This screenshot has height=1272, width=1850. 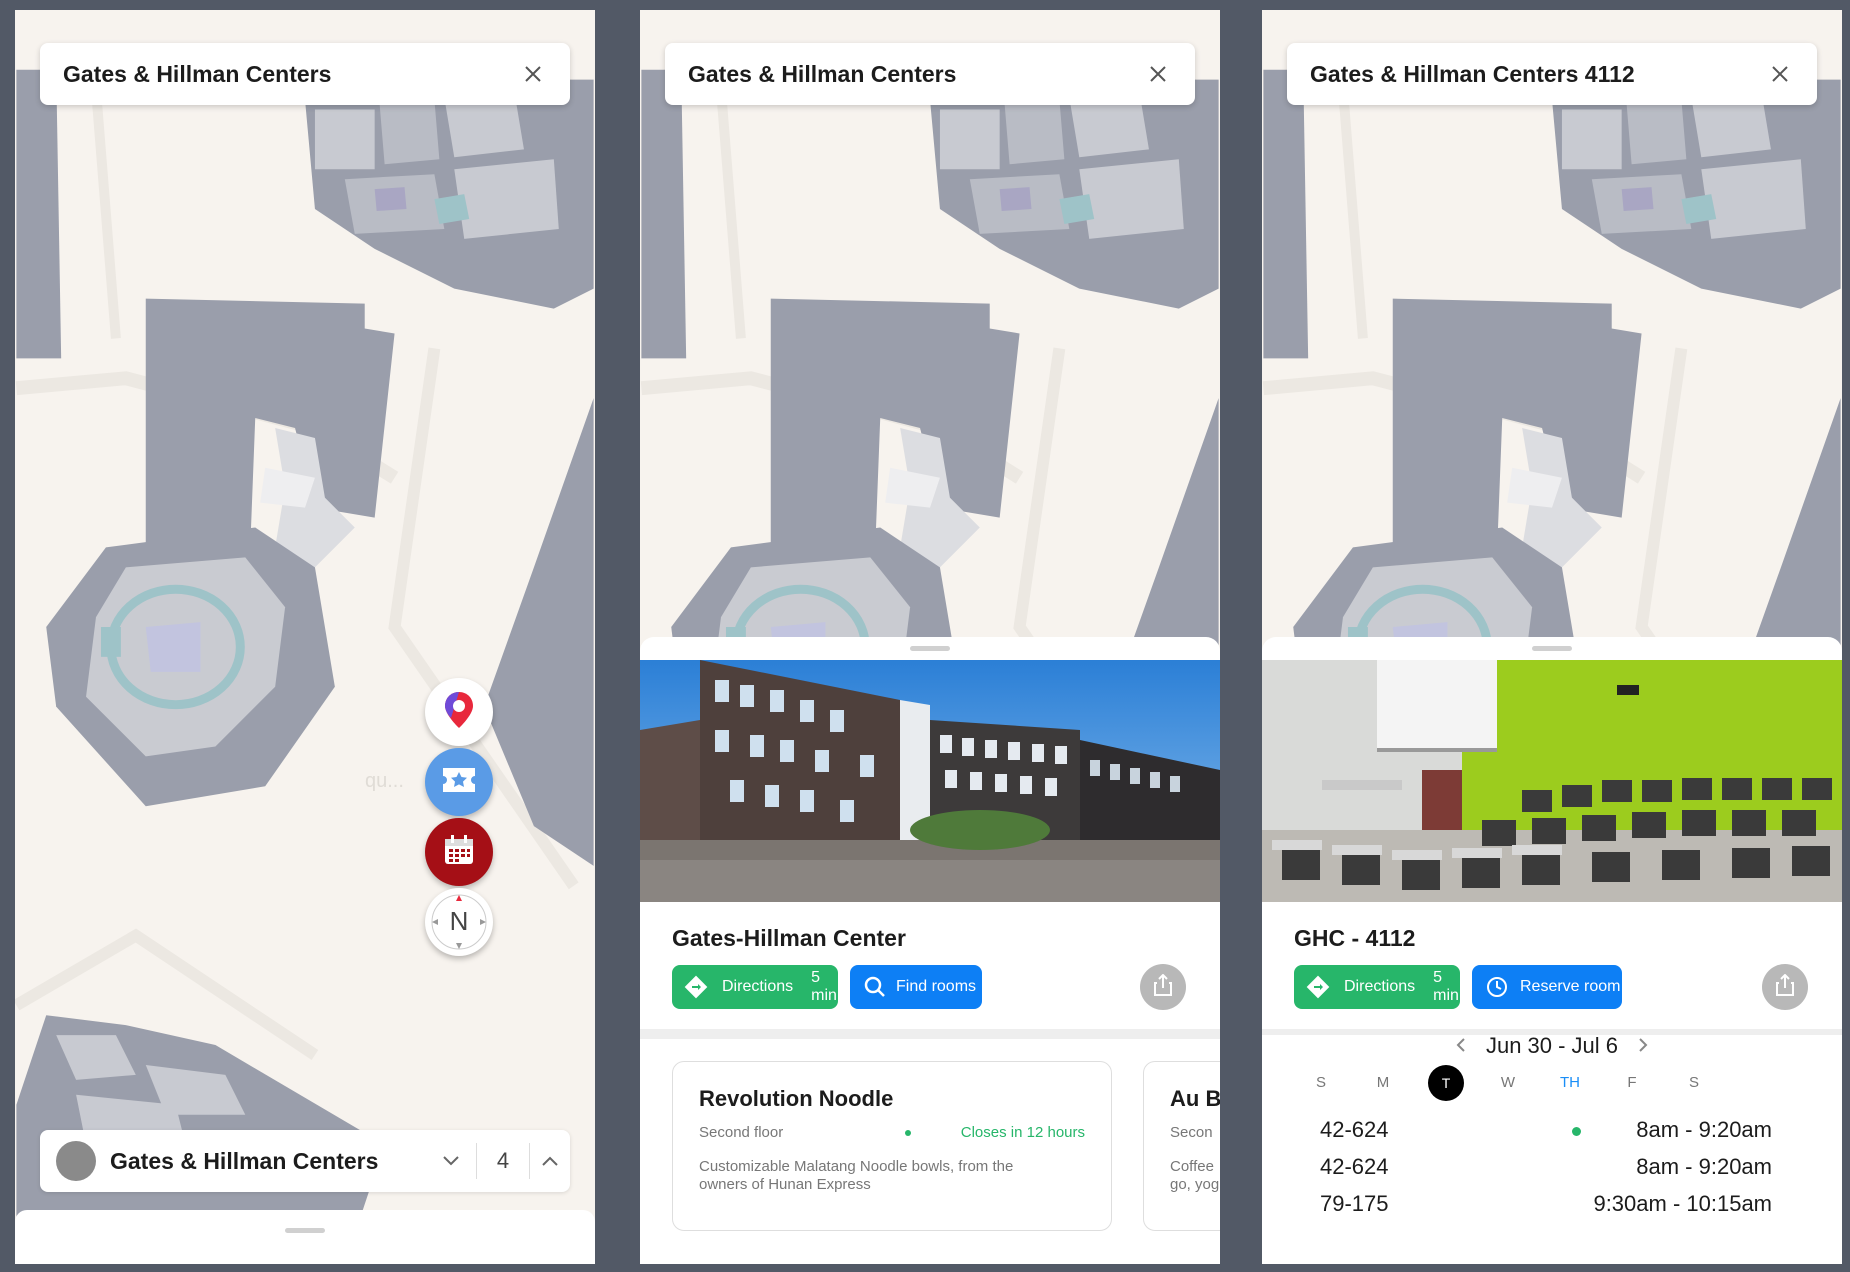 What do you see at coordinates (1321, 1083) in the screenshot?
I see `day-sun: S` at bounding box center [1321, 1083].